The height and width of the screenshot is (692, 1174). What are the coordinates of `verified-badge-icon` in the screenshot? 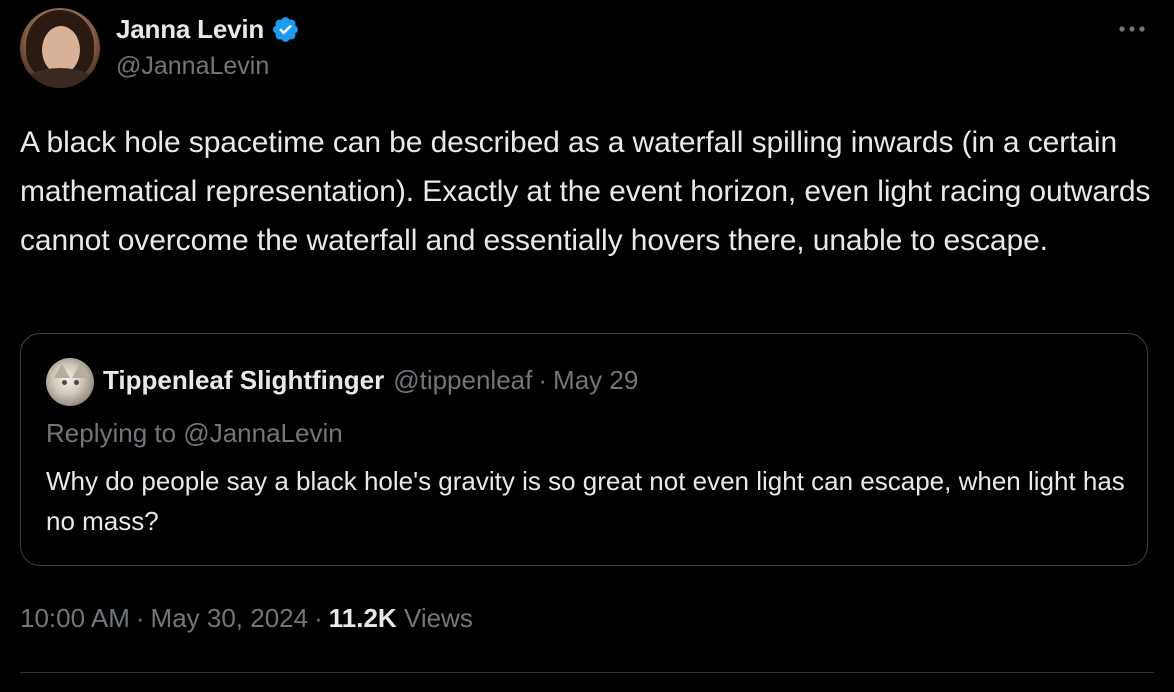 It's located at (285, 29).